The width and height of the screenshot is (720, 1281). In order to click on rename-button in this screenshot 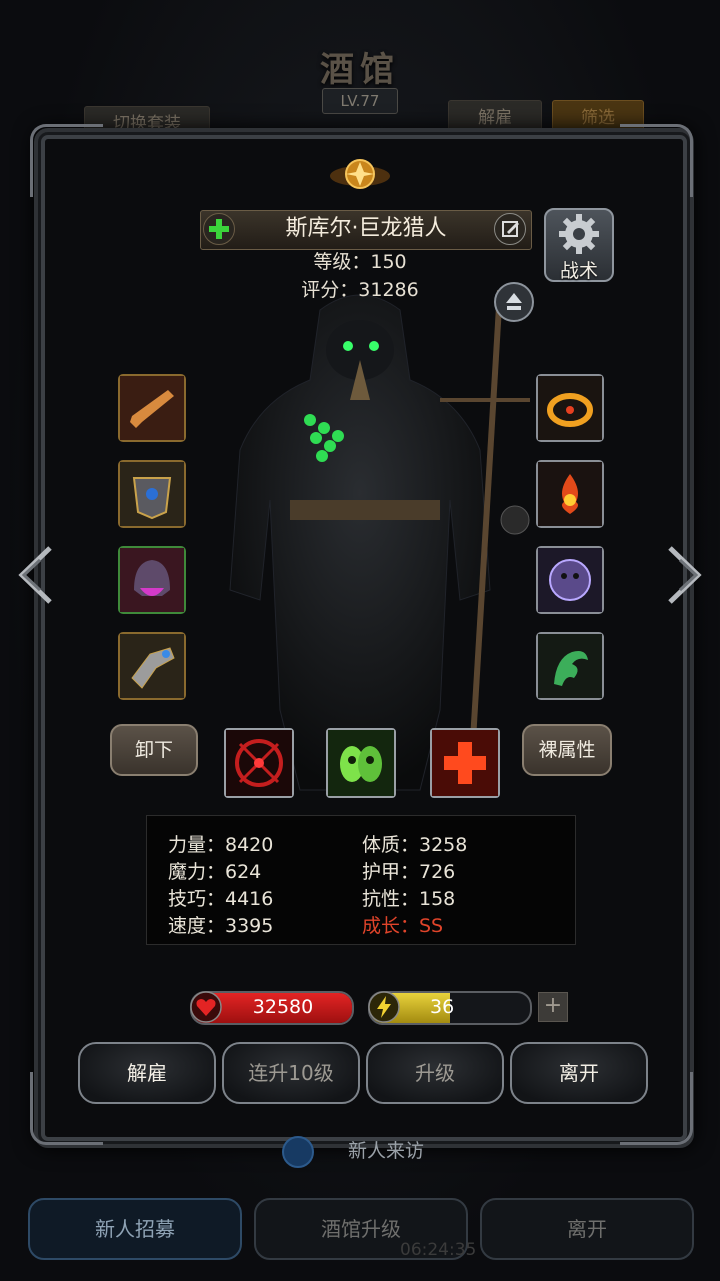, I will do `click(510, 229)`.